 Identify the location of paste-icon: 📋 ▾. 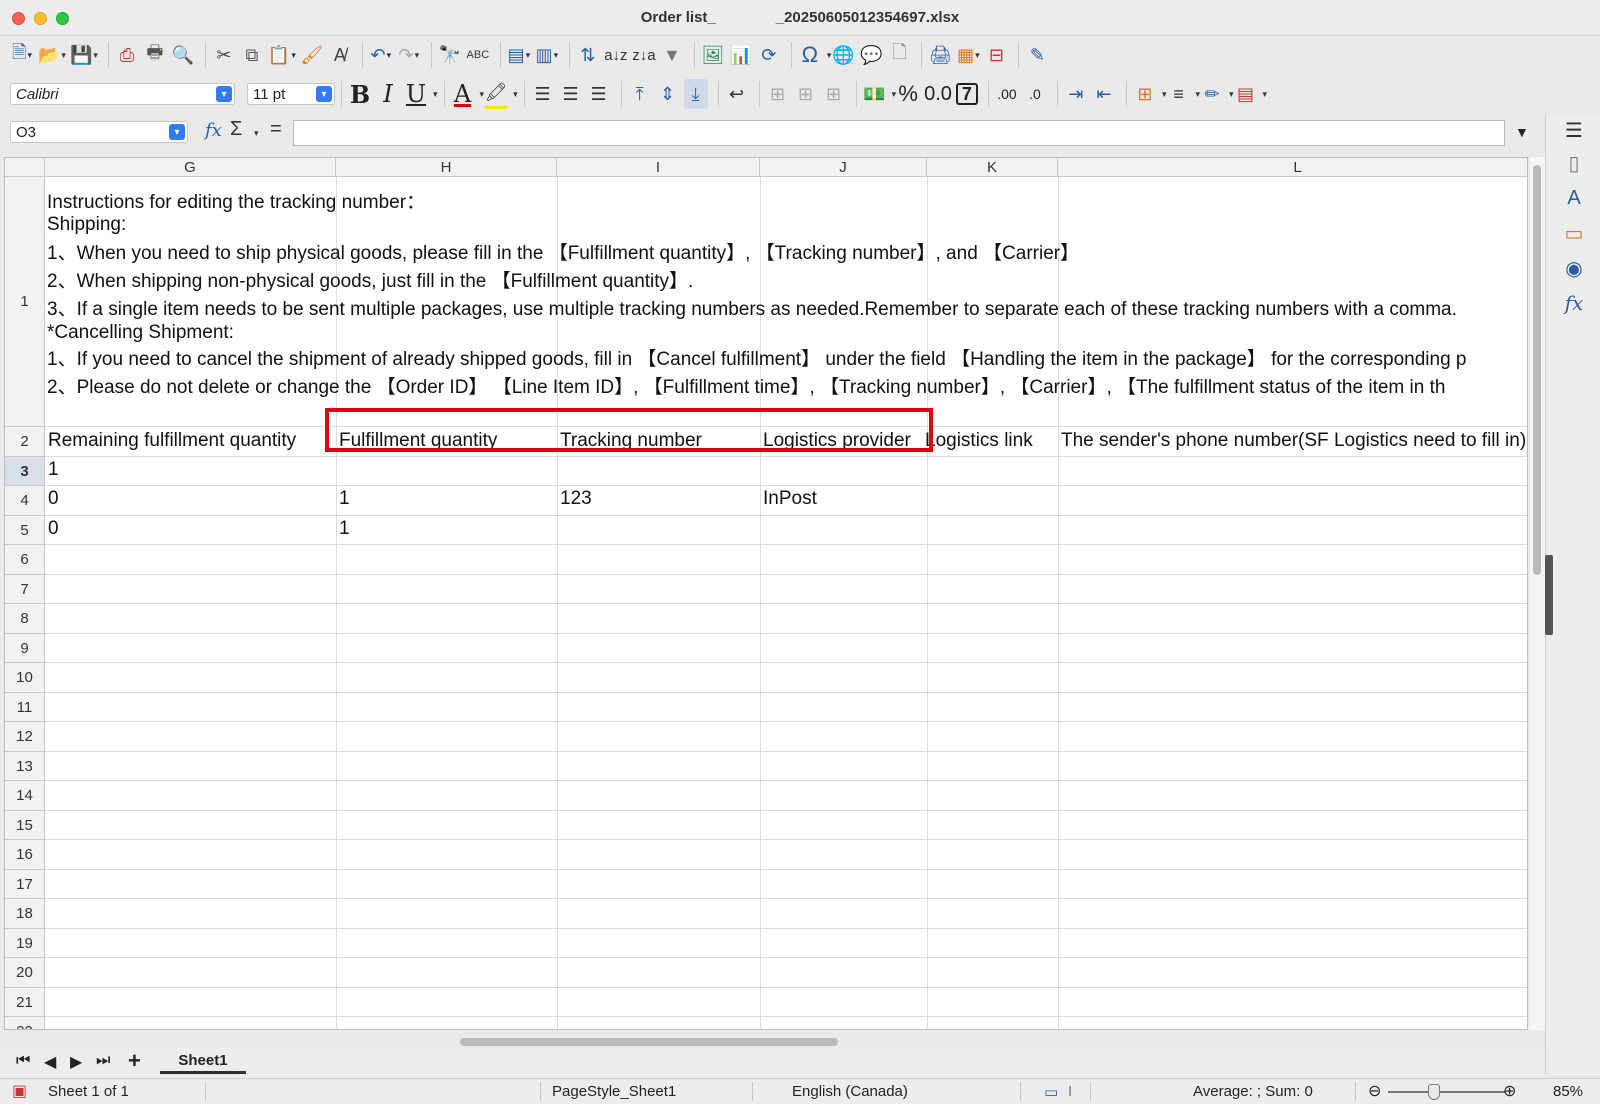
(282, 55).